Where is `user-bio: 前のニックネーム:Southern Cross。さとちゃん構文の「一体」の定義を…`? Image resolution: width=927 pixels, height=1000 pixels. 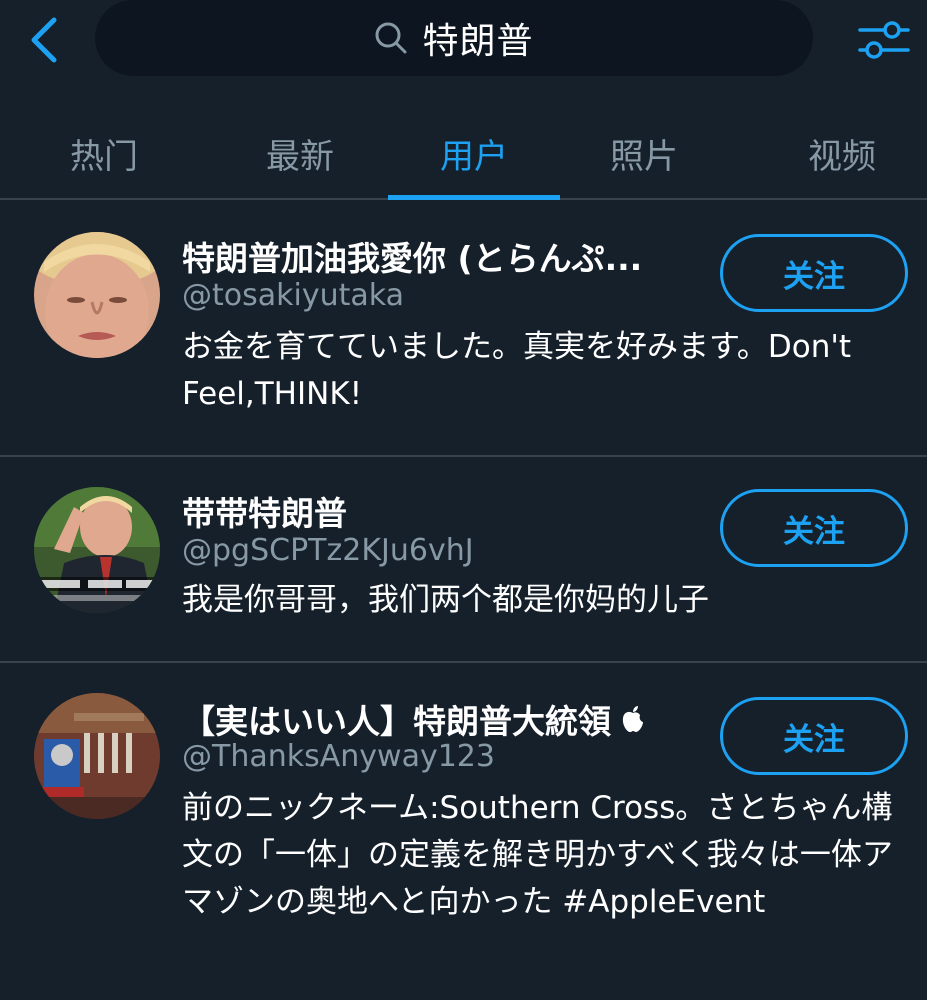 user-bio: 前のニックネーム:Southern Cross。さとちゃん構文の「一体」の定義を… is located at coordinates (537, 855).